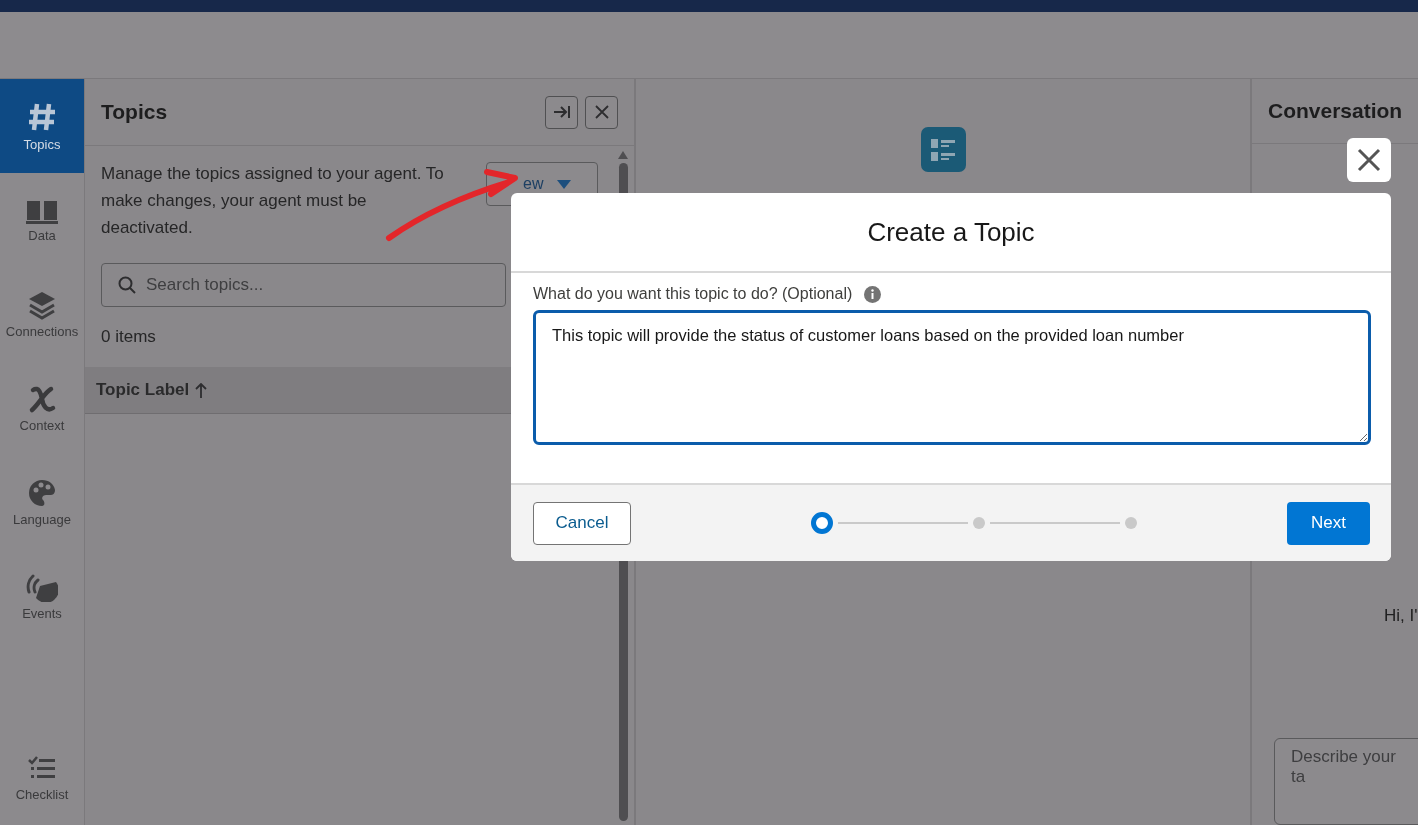 The width and height of the screenshot is (1418, 825). I want to click on up-arrow-icon, so click(201, 390).